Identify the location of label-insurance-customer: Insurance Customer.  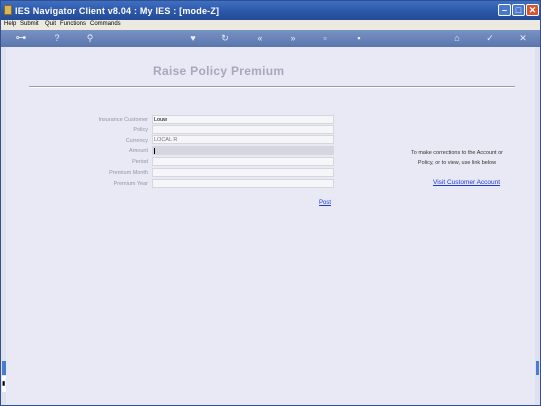
(123, 120).